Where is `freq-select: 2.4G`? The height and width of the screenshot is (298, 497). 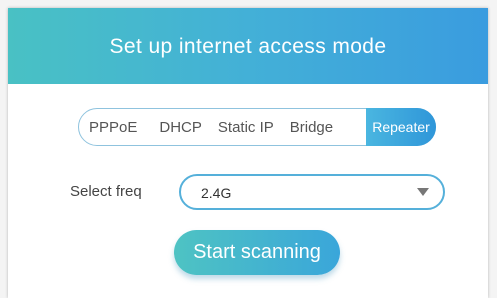
freq-select: 2.4G is located at coordinates (312, 192).